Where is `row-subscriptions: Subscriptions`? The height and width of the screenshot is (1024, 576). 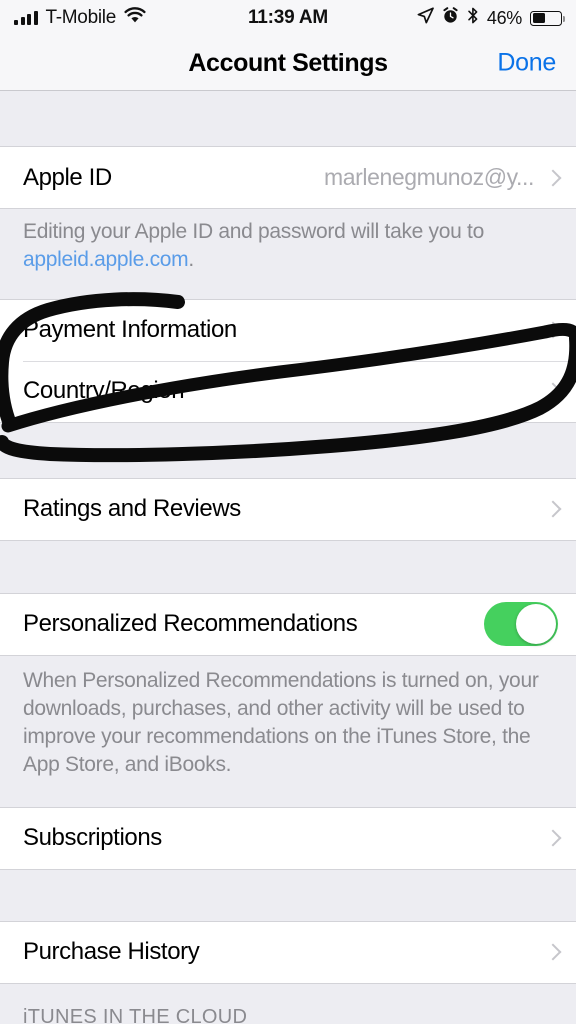 row-subscriptions: Subscriptions is located at coordinates (288, 838).